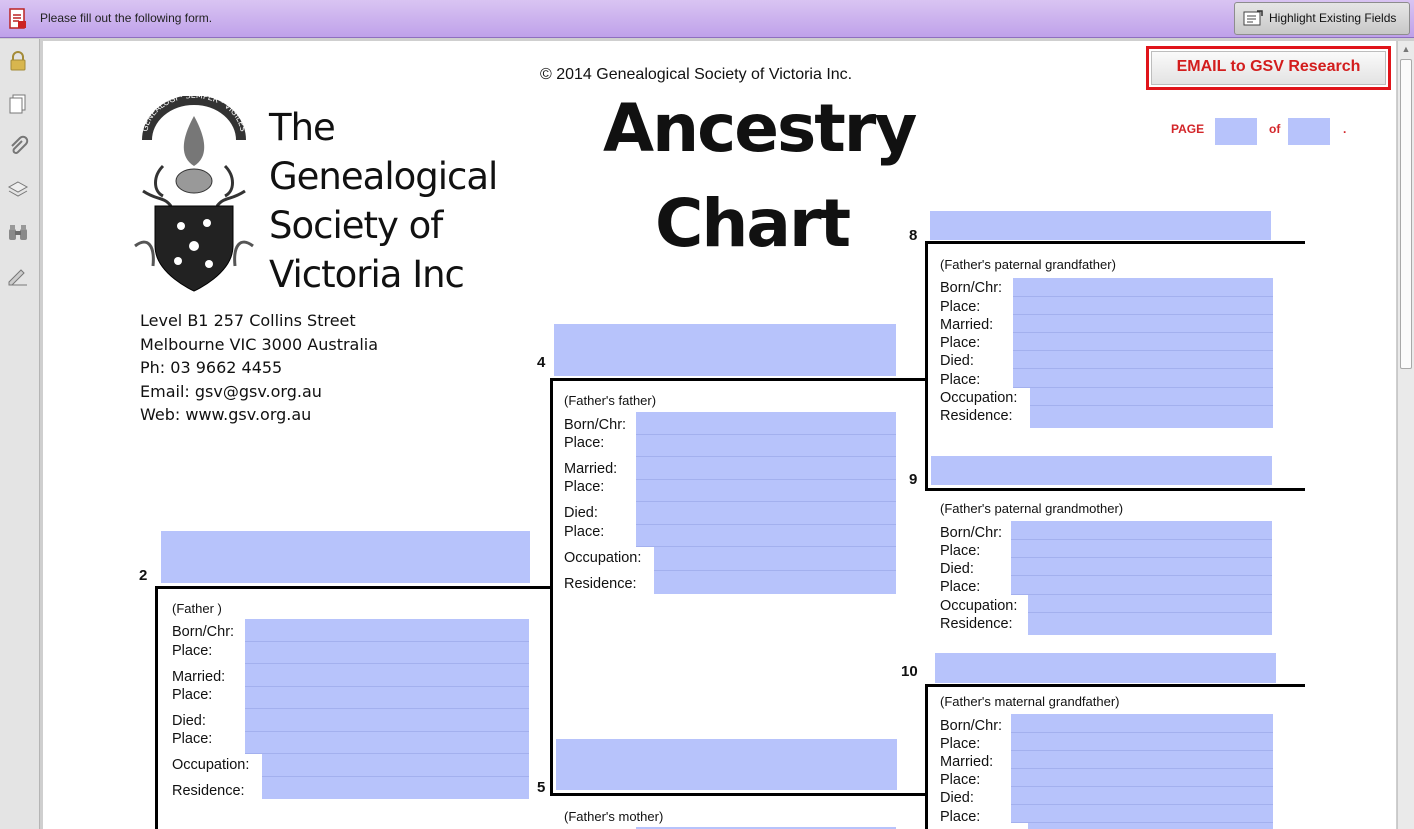 Image resolution: width=1414 pixels, height=829 pixels. What do you see at coordinates (1405, 435) in the screenshot?
I see `vertical-scrollbar: ▲` at bounding box center [1405, 435].